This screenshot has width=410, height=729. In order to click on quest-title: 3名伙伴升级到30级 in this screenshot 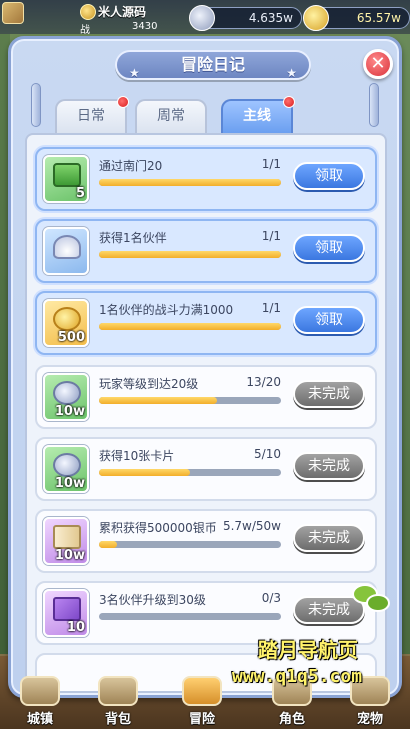, I will do `click(152, 600)`.